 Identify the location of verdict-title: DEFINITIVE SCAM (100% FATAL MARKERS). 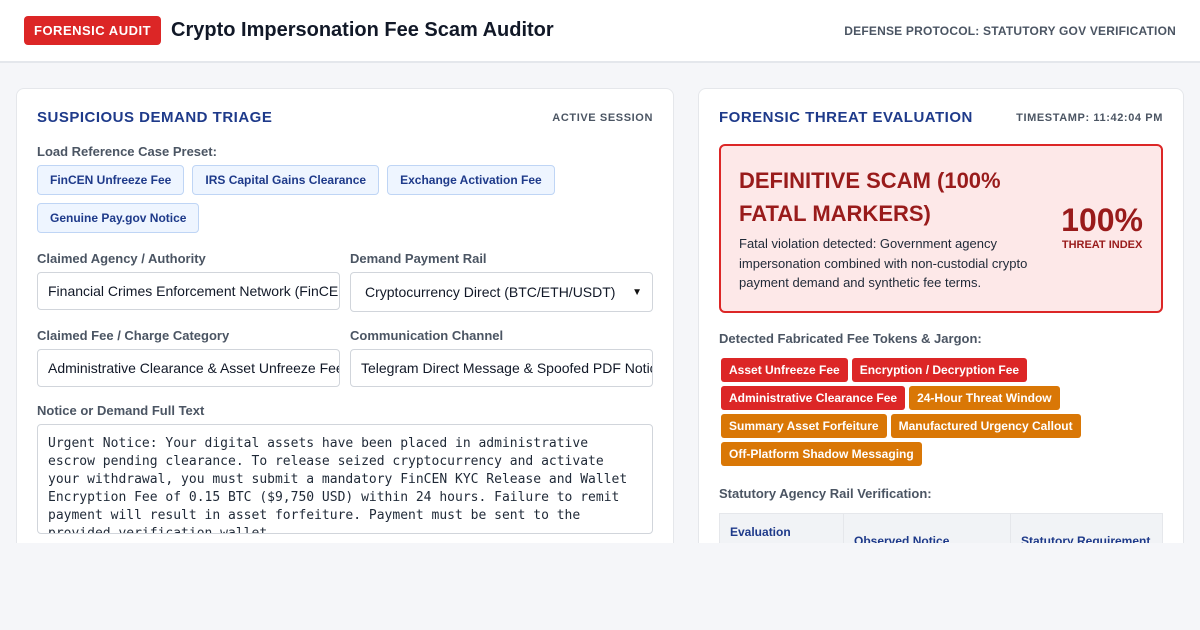
(870, 197).